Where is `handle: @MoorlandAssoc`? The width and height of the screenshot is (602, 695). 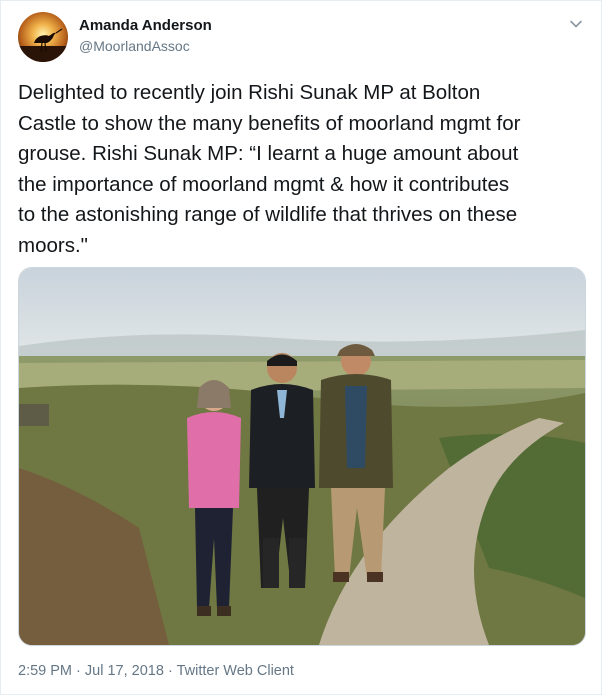 handle: @MoorlandAssoc is located at coordinates (145, 46).